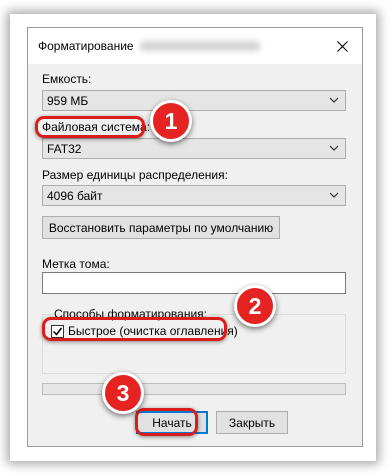  I want to click on step-2-badge: 2, so click(255, 306).